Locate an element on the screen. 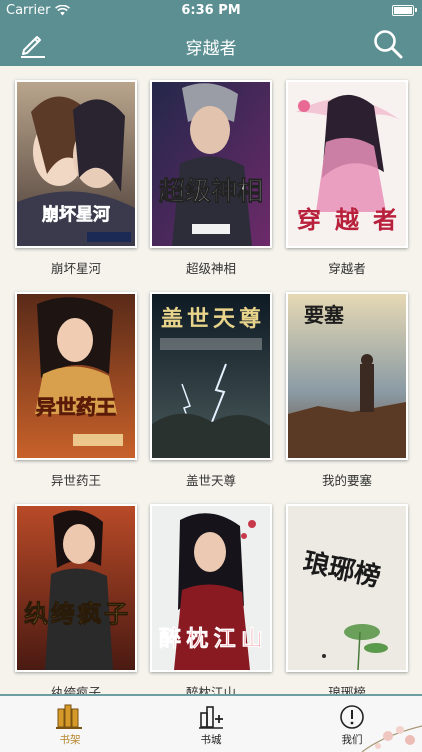  search-icon is located at coordinates (388, 44).